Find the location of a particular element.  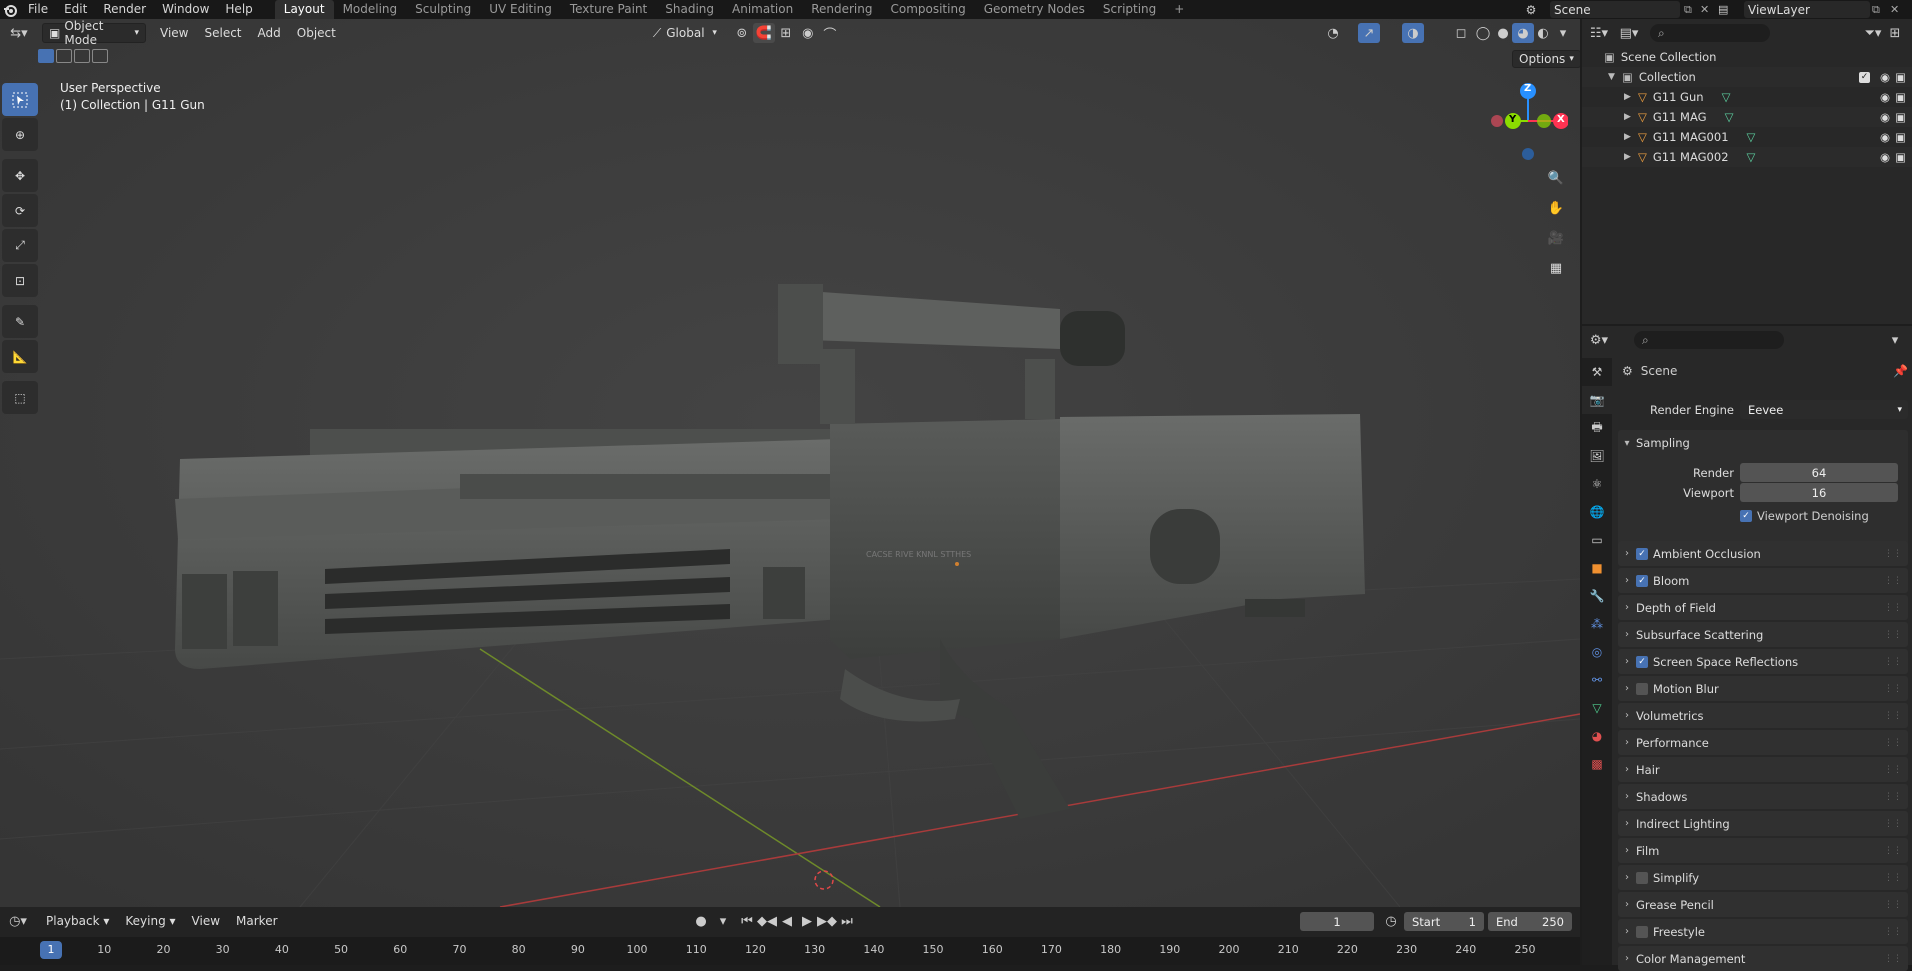

menu-file: File is located at coordinates (38, 9).